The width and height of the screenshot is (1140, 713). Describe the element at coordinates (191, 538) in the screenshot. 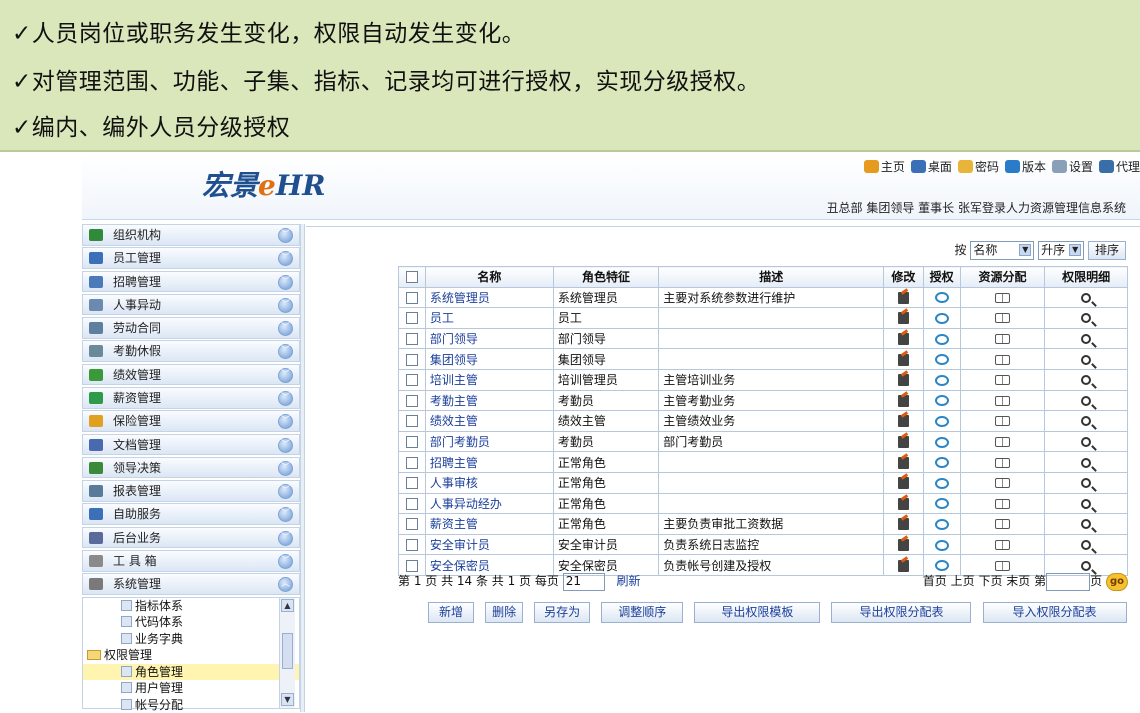

I see `sidebar-item: 后台业务﹀` at that location.